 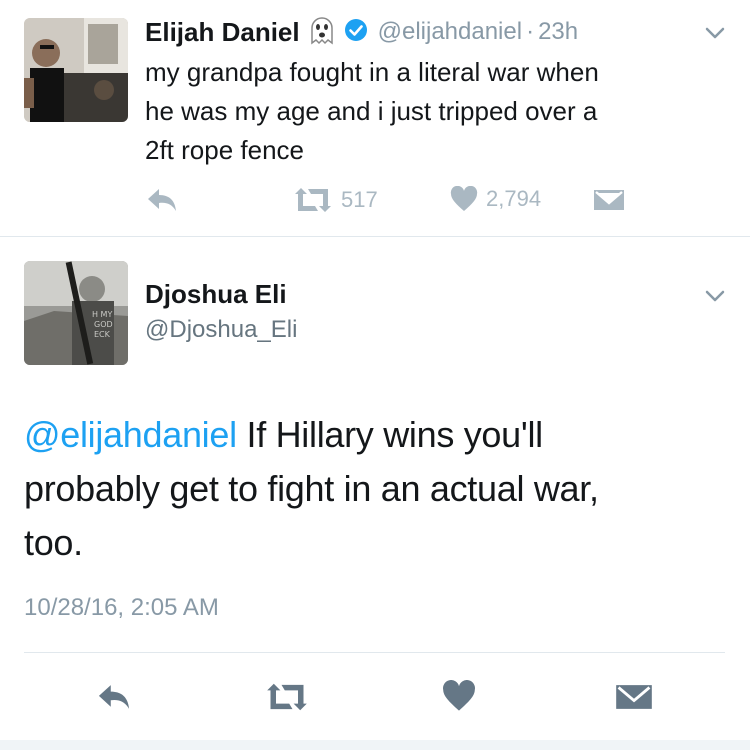 I want to click on tweet2-actions-divider, so click(x=374, y=652).